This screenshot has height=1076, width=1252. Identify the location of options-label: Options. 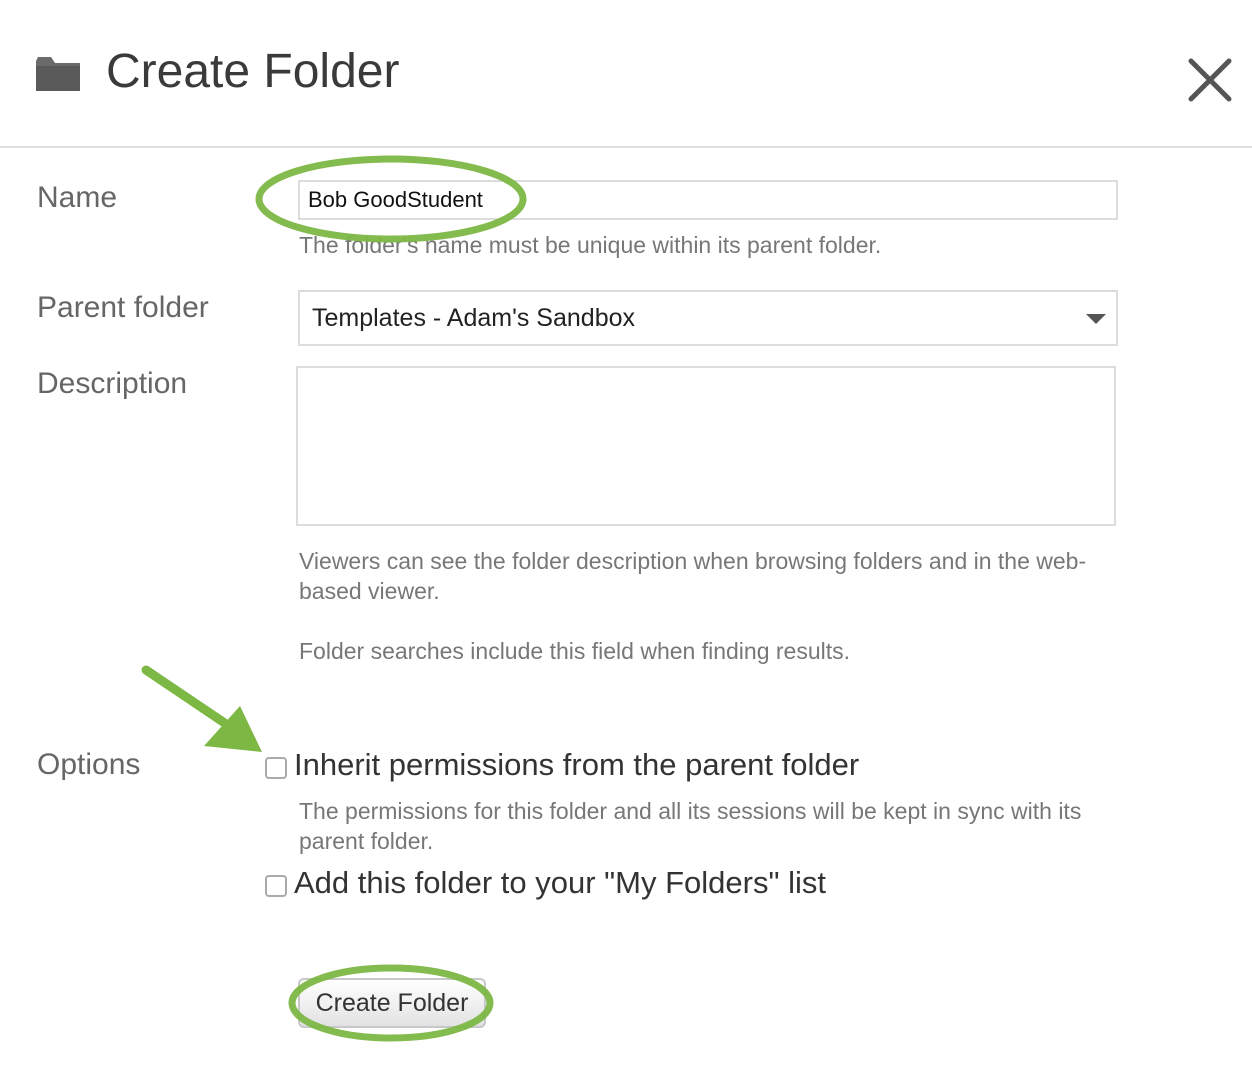
(89, 764).